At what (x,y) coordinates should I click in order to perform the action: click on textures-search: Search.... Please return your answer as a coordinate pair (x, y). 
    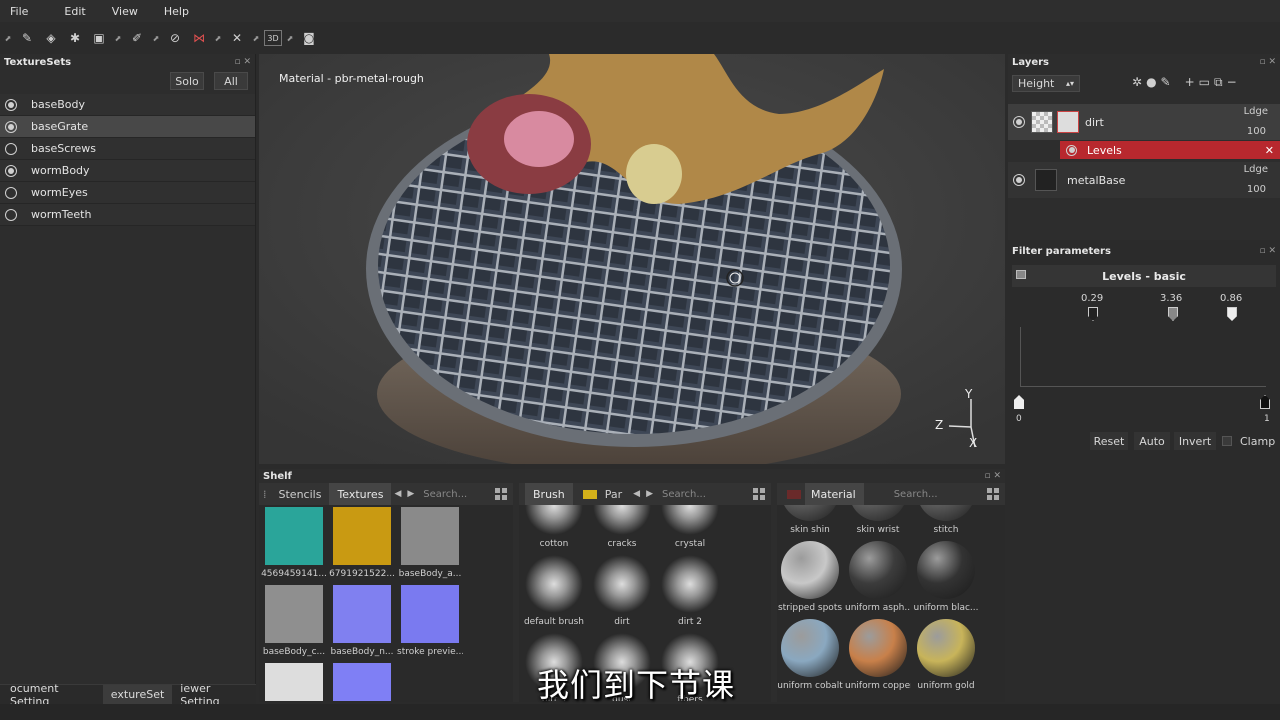
    Looking at the image, I should click on (445, 494).